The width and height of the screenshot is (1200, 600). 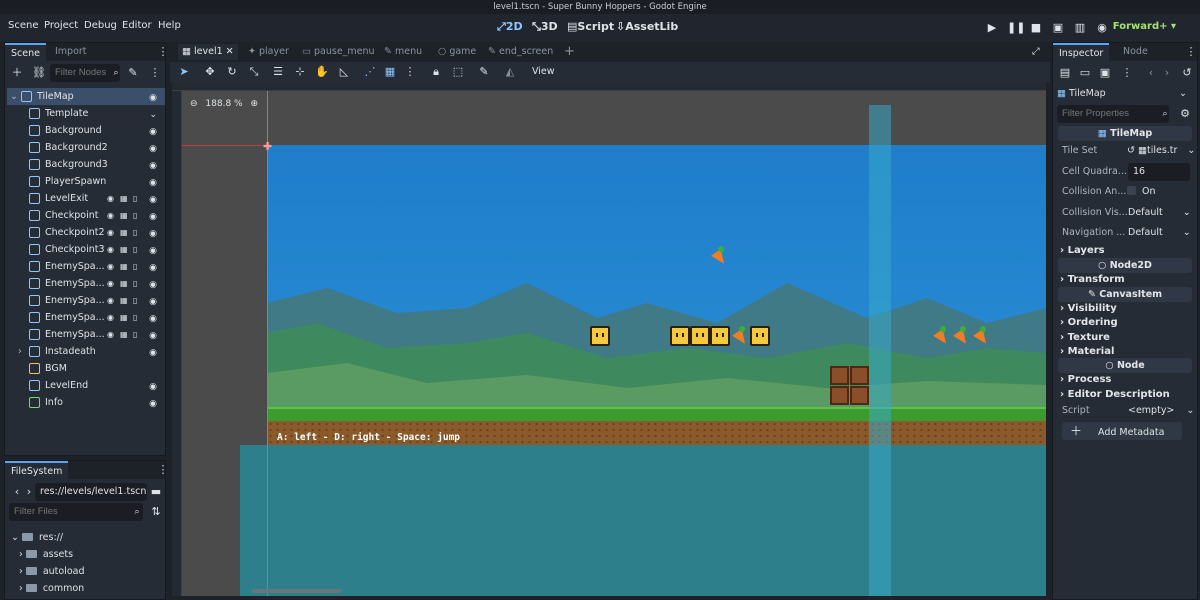 I want to click on layout-toggle-icon: ▬, so click(x=156, y=492).